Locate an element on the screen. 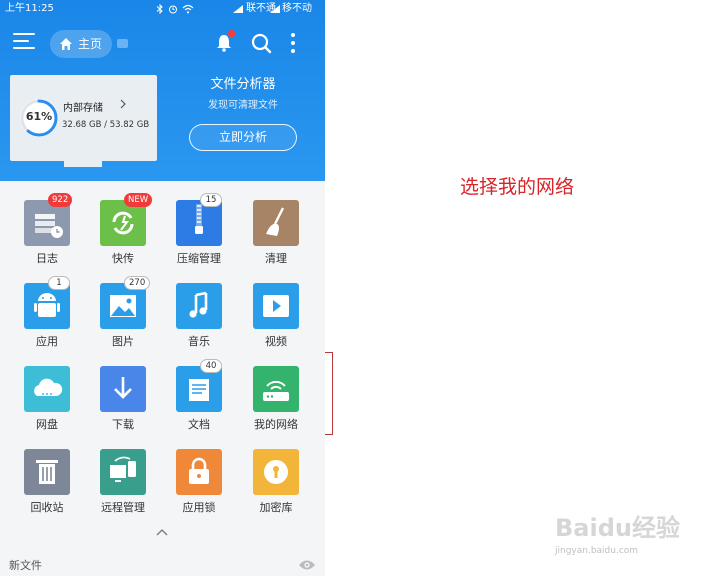 The image size is (720, 576). watermark-url: jingyan.baidu.com is located at coordinates (597, 551).